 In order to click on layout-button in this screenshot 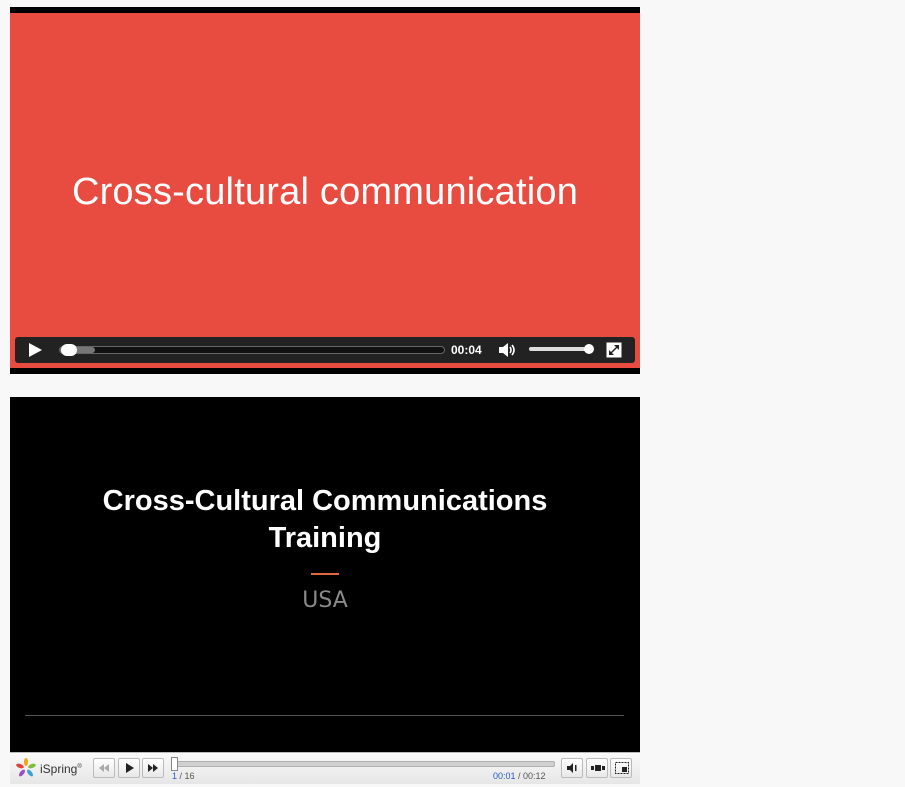, I will do `click(597, 768)`.